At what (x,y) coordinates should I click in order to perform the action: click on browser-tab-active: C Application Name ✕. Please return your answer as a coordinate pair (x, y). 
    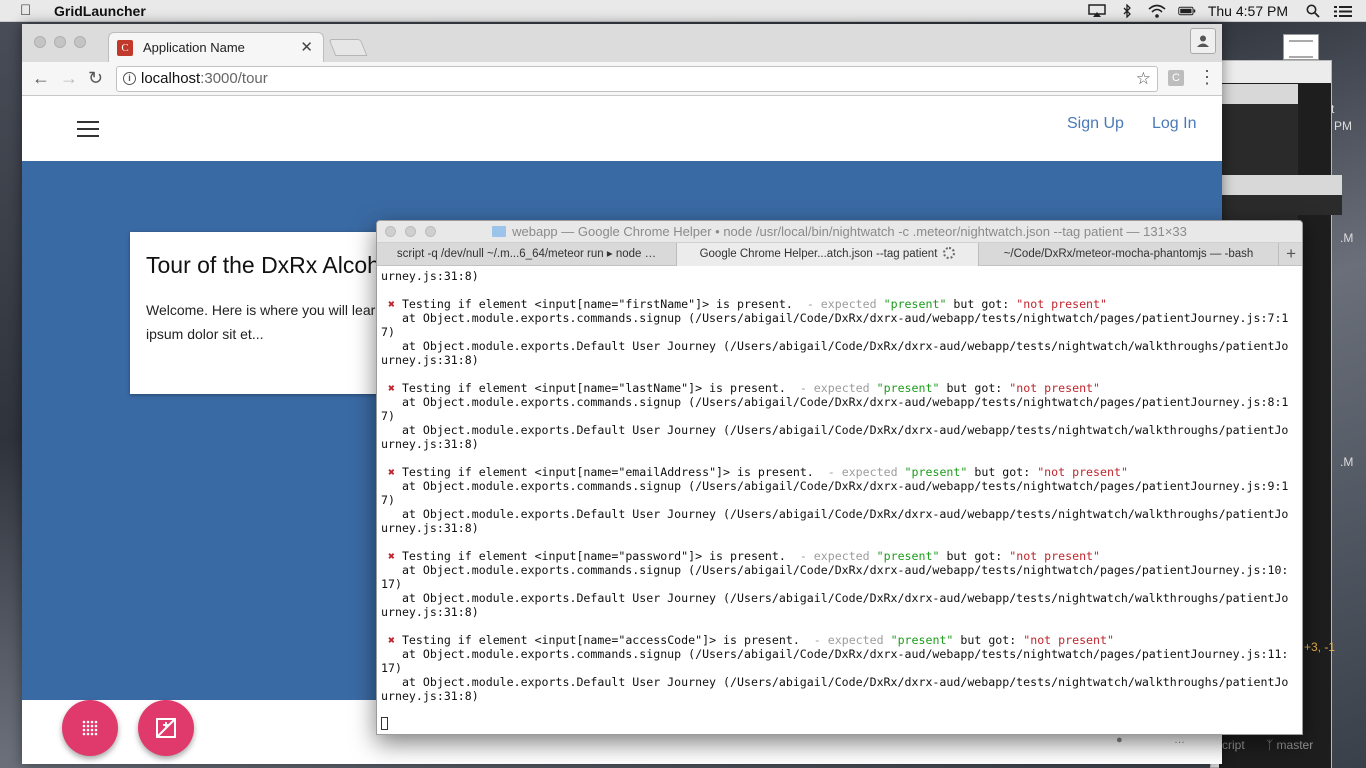
    Looking at the image, I should click on (216, 47).